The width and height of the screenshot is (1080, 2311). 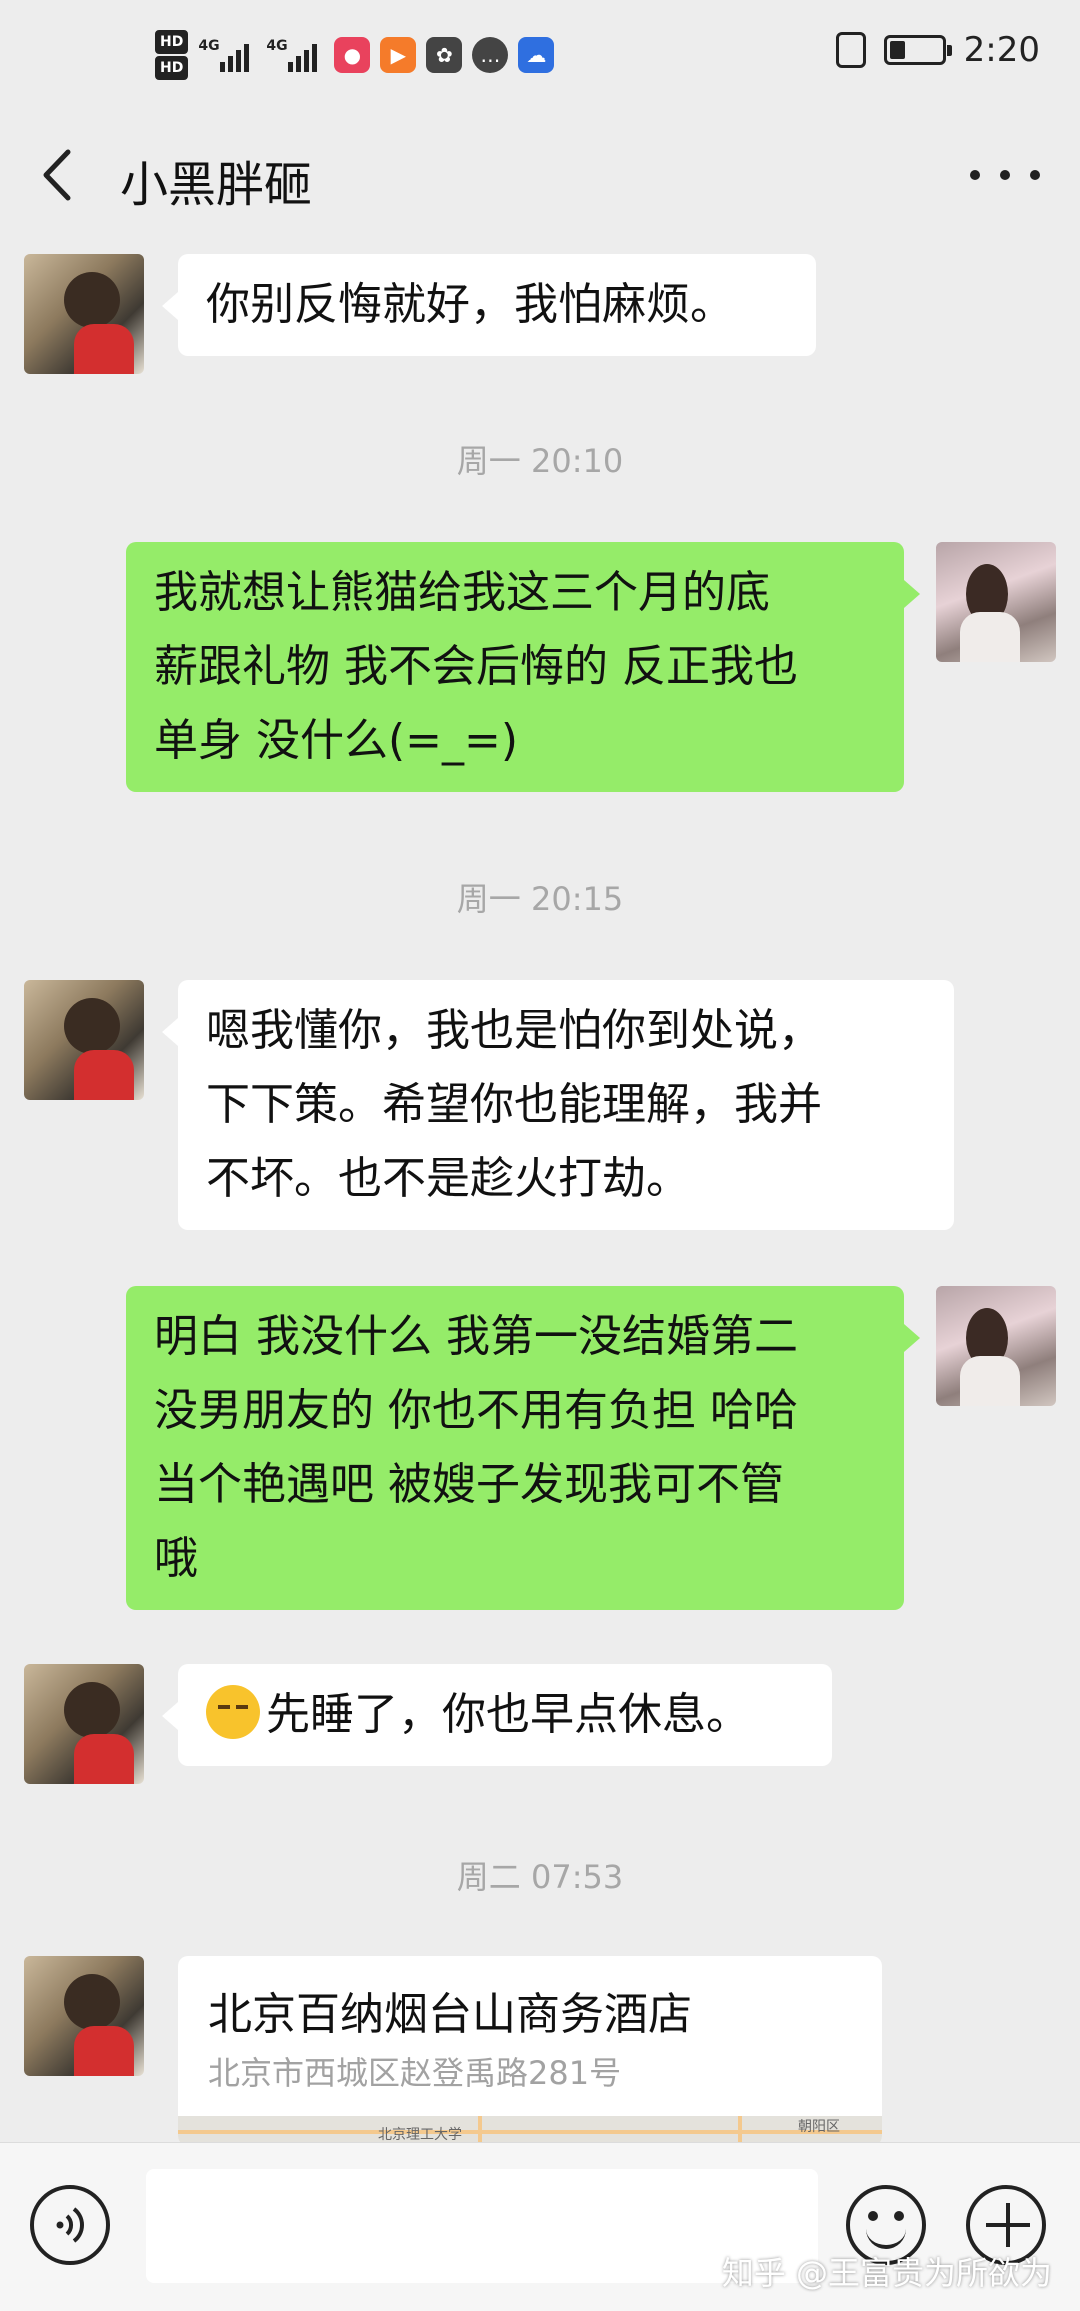 I want to click on smirk-emoji-icon, so click(x=233, y=1712).